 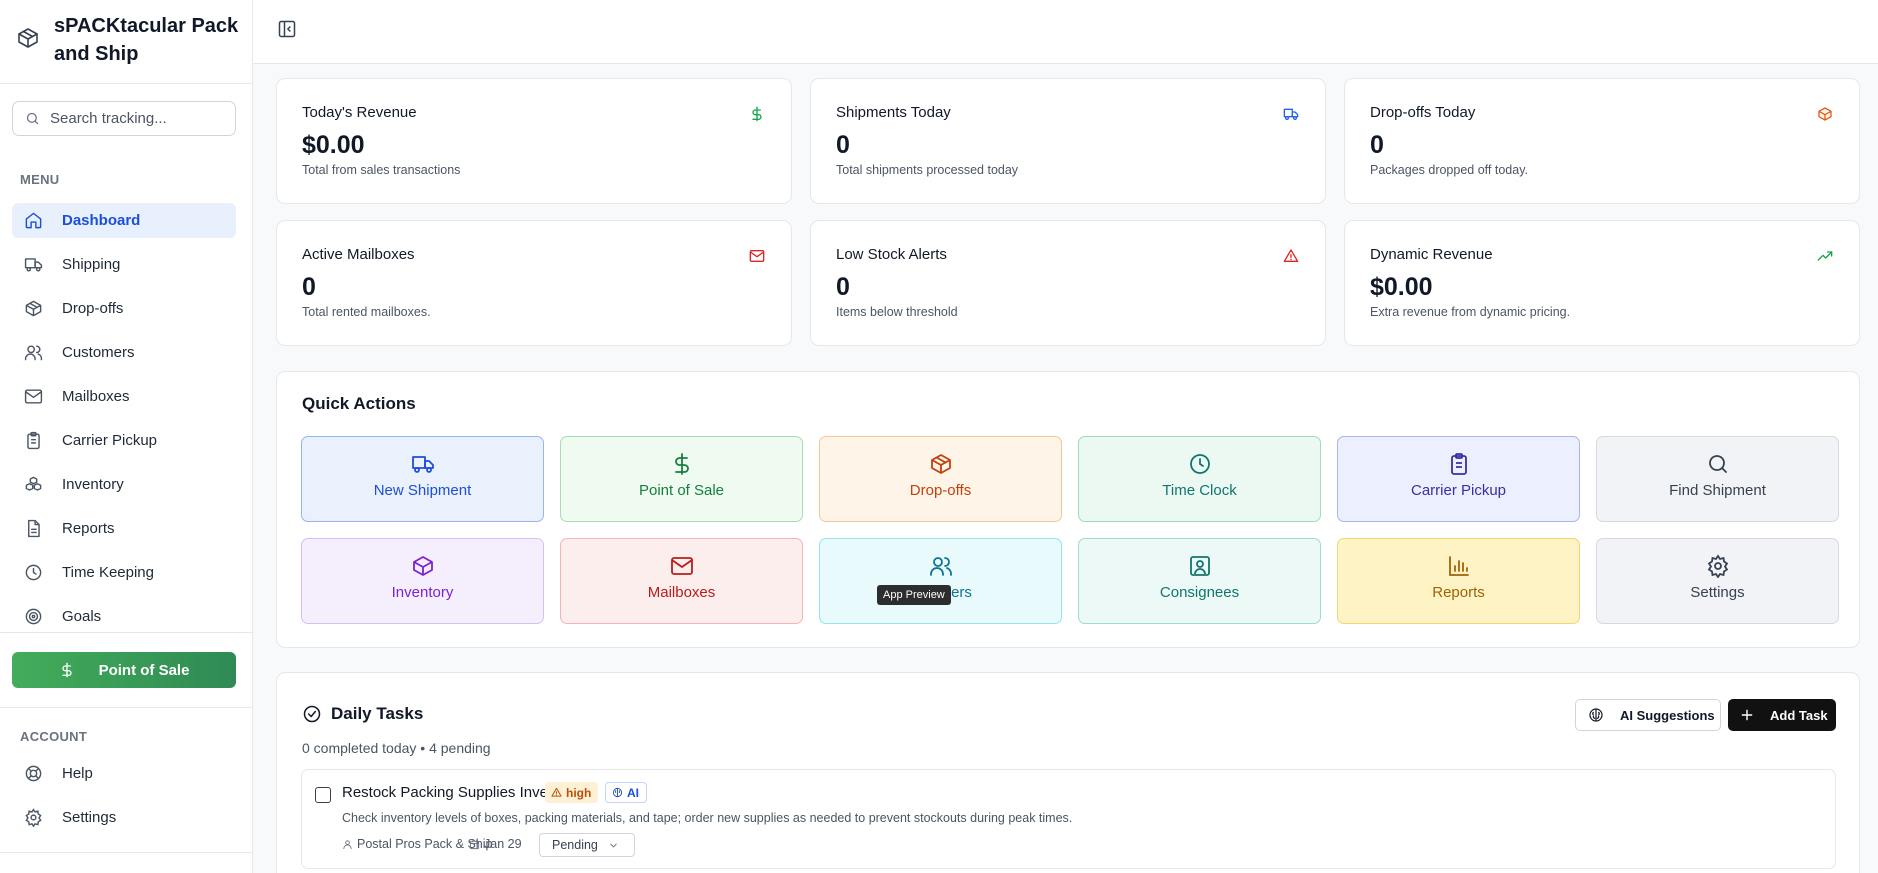 What do you see at coordinates (422, 581) in the screenshot?
I see `quick-action-inventory: Inventory` at bounding box center [422, 581].